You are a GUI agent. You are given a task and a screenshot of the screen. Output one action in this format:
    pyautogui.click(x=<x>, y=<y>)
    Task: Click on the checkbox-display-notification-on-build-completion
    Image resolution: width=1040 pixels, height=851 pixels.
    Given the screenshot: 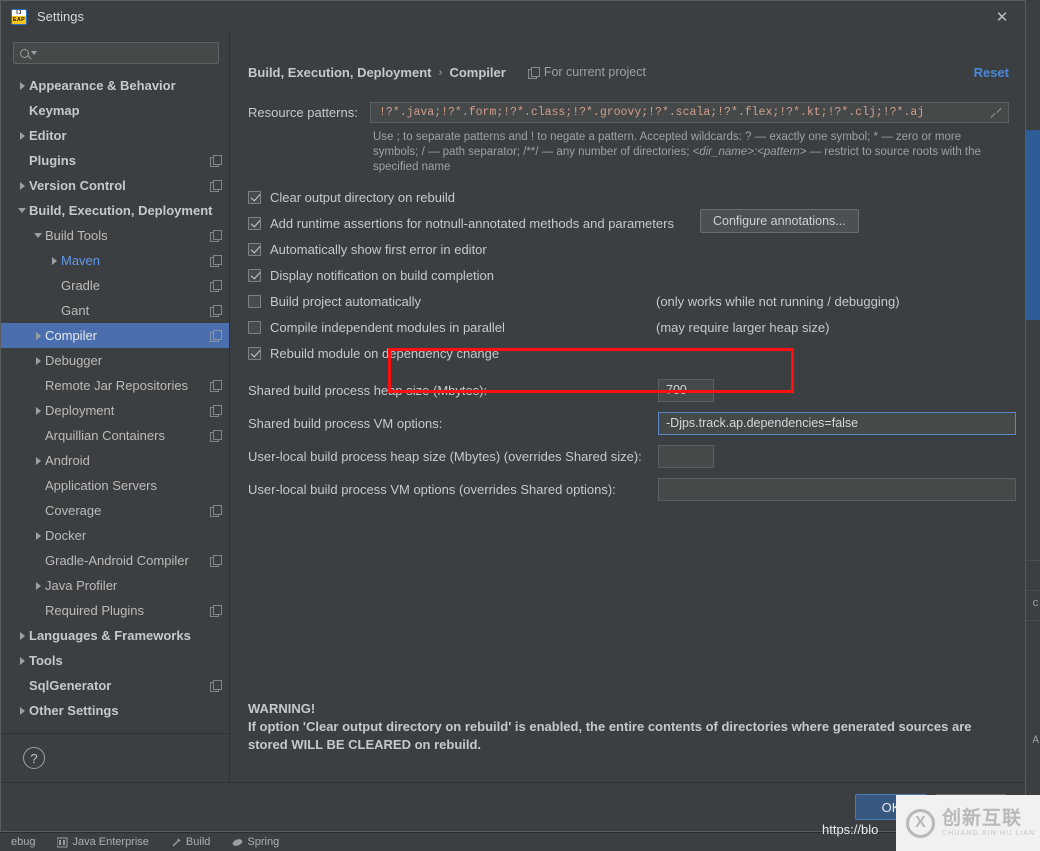 What is the action you would take?
    pyautogui.click(x=254, y=275)
    